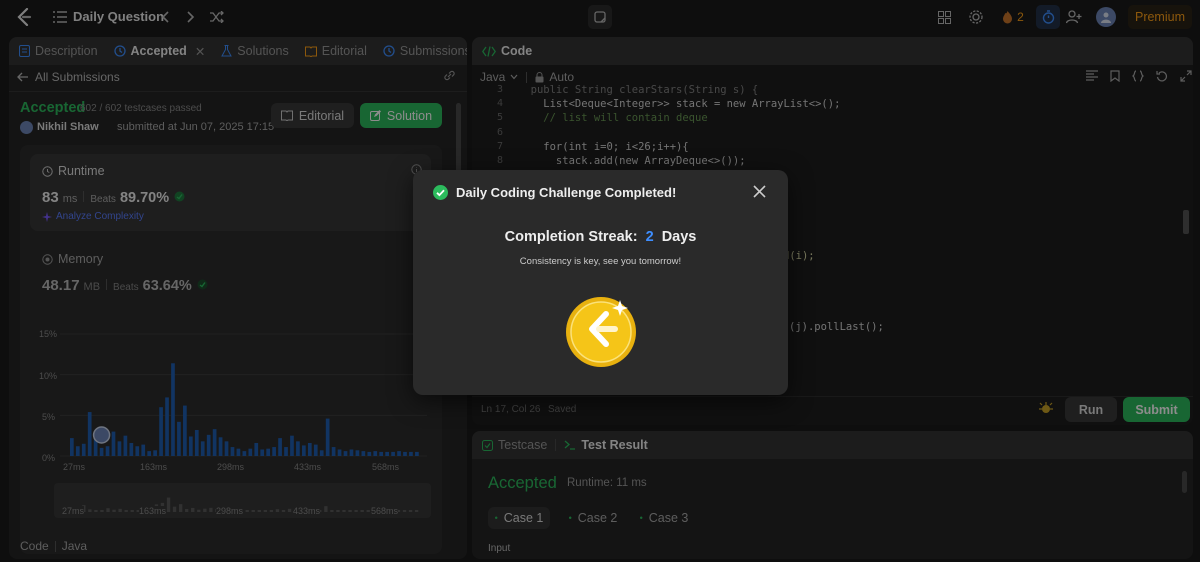 The height and width of the screenshot is (562, 1200). What do you see at coordinates (649, 237) in the screenshot?
I see `streak-value: 2` at bounding box center [649, 237].